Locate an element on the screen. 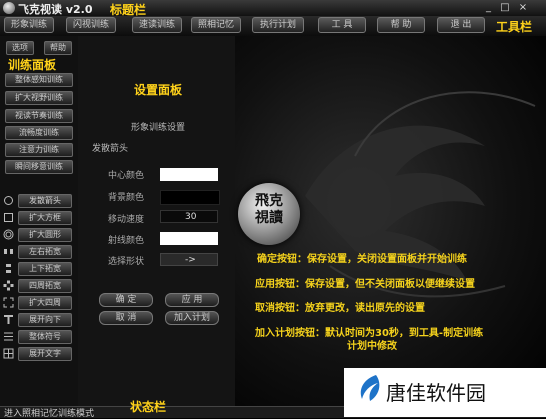  instant-shift-button: 瞬间移意训练 is located at coordinates (39, 167).